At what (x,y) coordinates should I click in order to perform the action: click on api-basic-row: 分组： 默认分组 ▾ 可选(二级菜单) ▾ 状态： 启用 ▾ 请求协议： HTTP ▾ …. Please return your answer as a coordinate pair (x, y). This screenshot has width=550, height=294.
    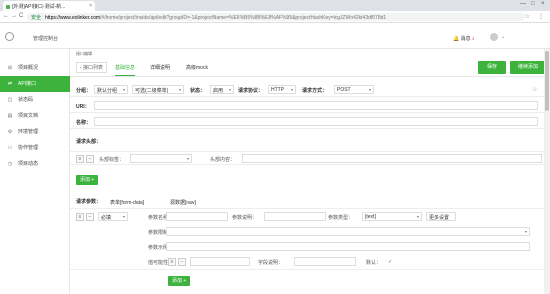
    Looking at the image, I should click on (310, 89).